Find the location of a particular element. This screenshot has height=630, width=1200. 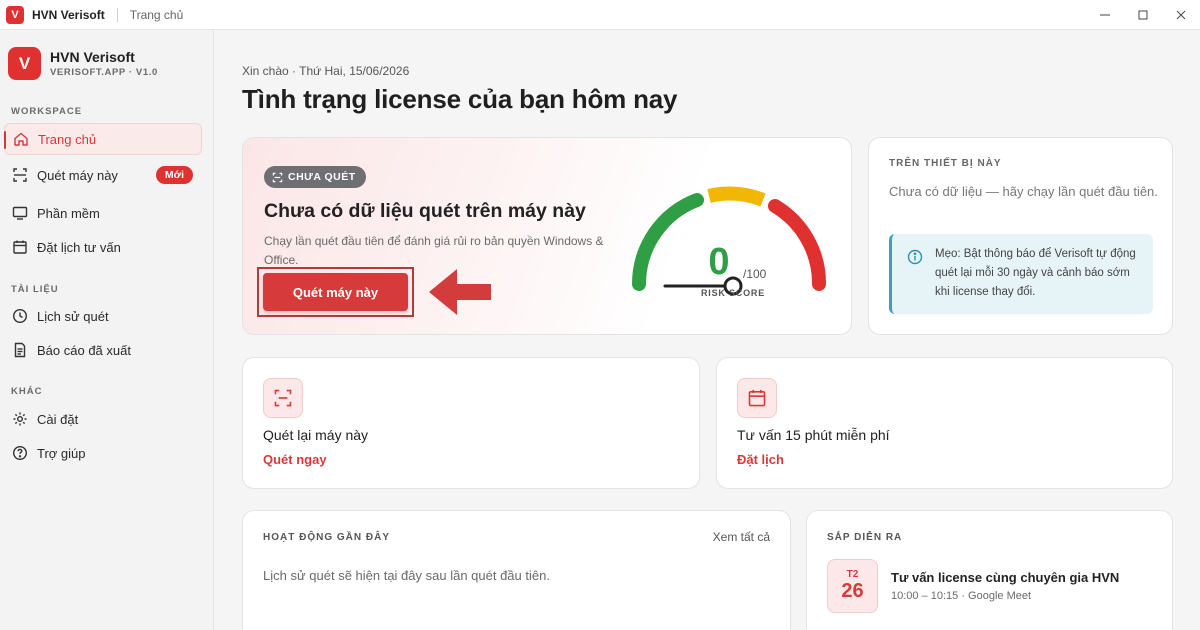

close-button is located at coordinates (1181, 15).